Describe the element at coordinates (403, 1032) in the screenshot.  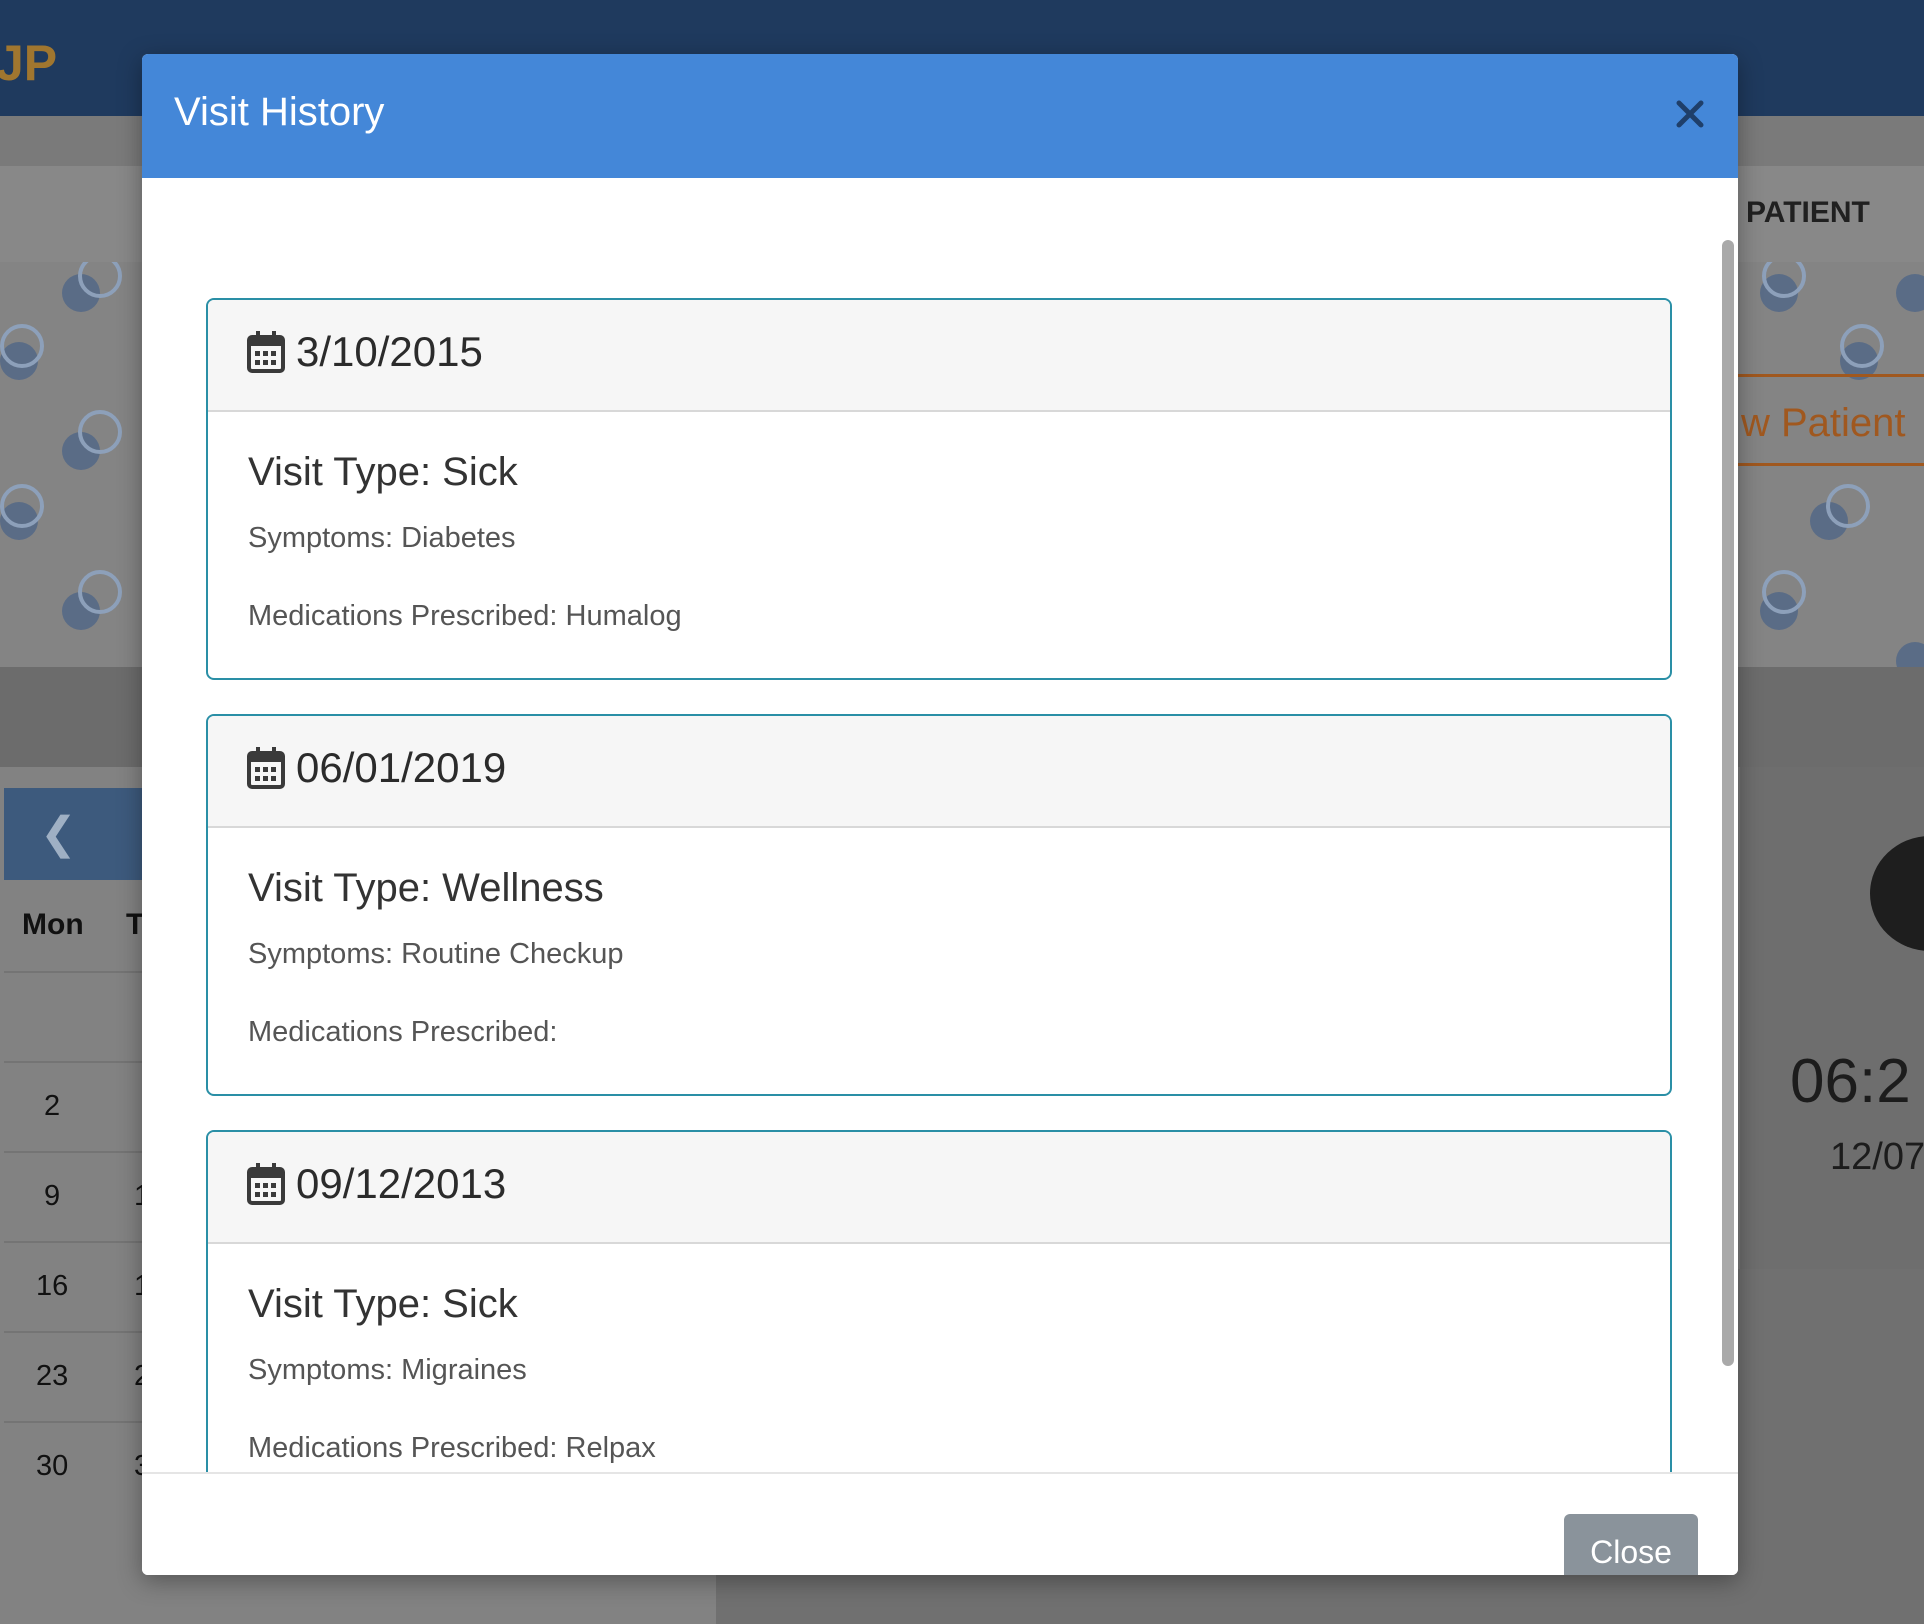
I see `visit-medications: Medications Prescribed:` at that location.